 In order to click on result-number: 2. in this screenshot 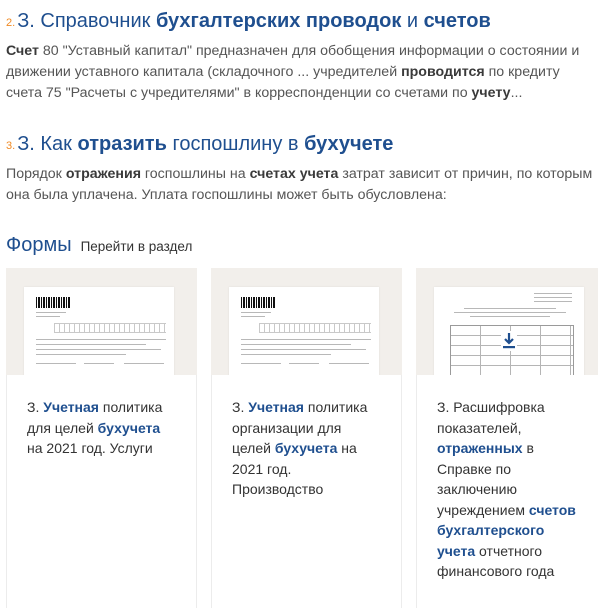, I will do `click(11, 23)`.